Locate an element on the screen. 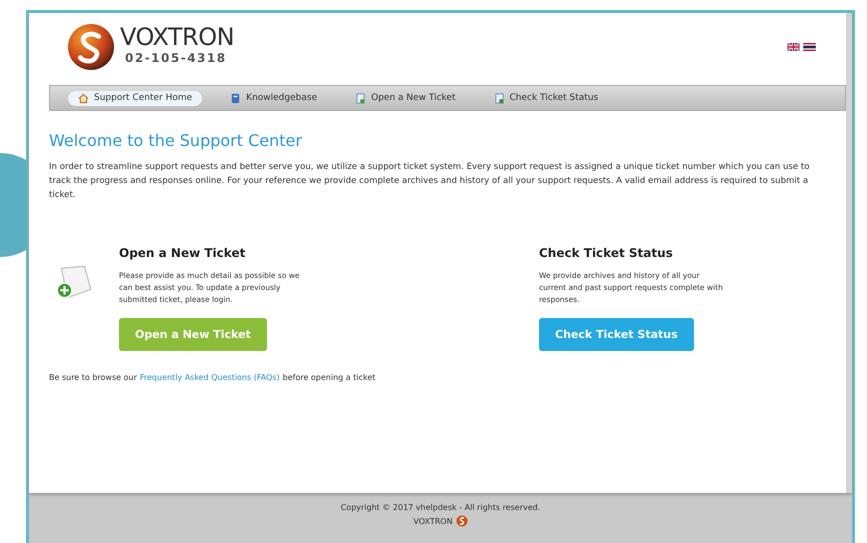 This screenshot has height=543, width=867. book-icon is located at coordinates (236, 98).